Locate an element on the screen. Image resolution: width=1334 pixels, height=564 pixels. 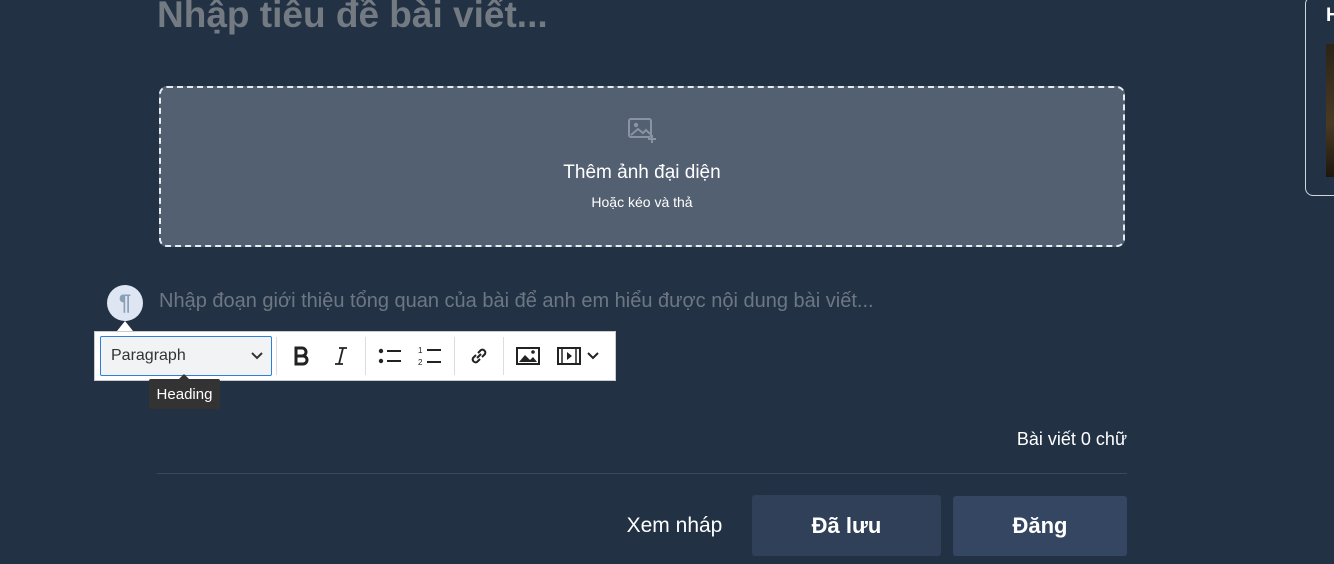
link-button is located at coordinates (479, 356).